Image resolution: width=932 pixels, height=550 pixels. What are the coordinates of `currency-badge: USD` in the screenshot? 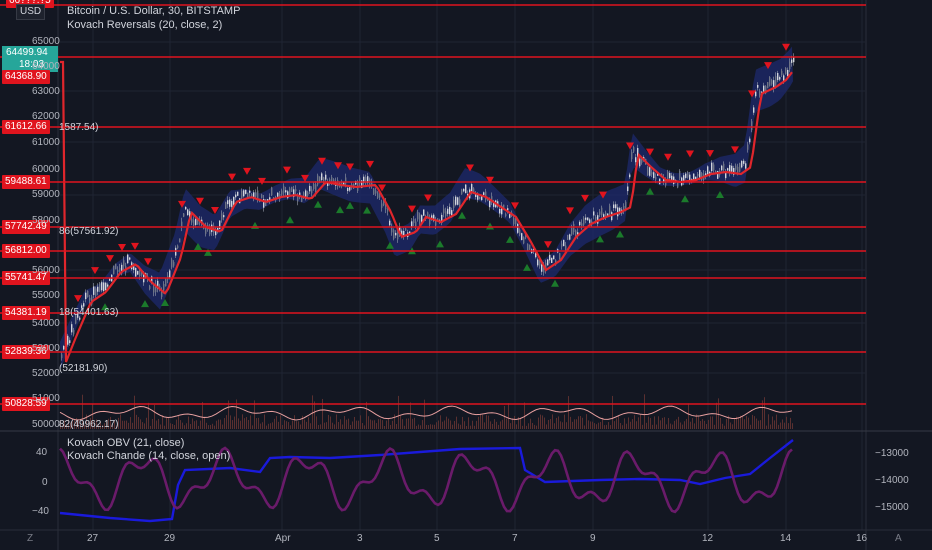 It's located at (31, 12).